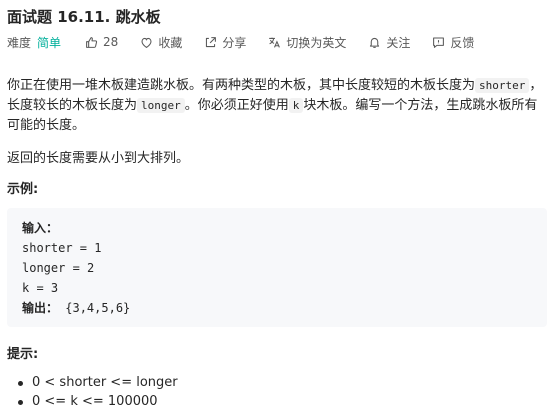 The width and height of the screenshot is (557, 413). What do you see at coordinates (23, 354) in the screenshot?
I see `tips-heading: 提示:` at bounding box center [23, 354].